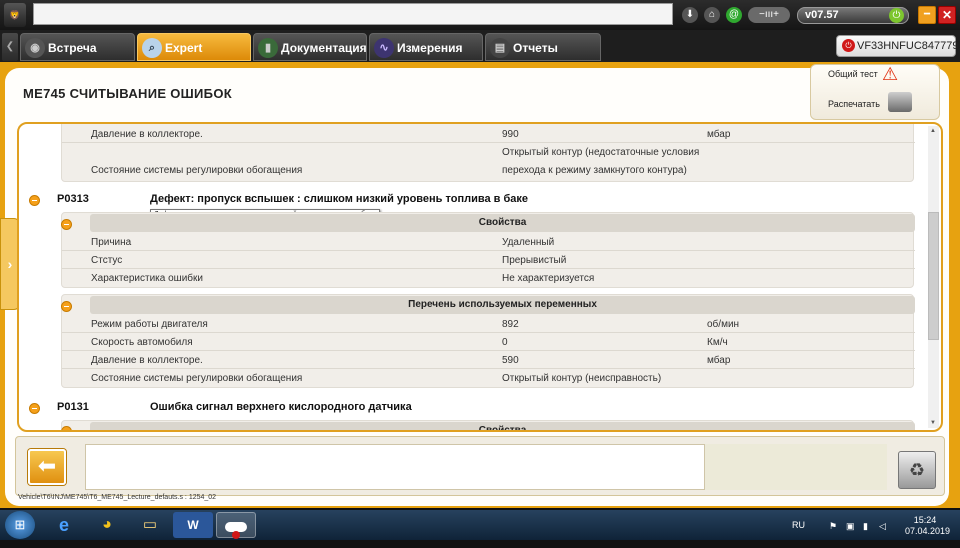 This screenshot has height=548, width=960. I want to click on battery-icon: ▮, so click(865, 526).